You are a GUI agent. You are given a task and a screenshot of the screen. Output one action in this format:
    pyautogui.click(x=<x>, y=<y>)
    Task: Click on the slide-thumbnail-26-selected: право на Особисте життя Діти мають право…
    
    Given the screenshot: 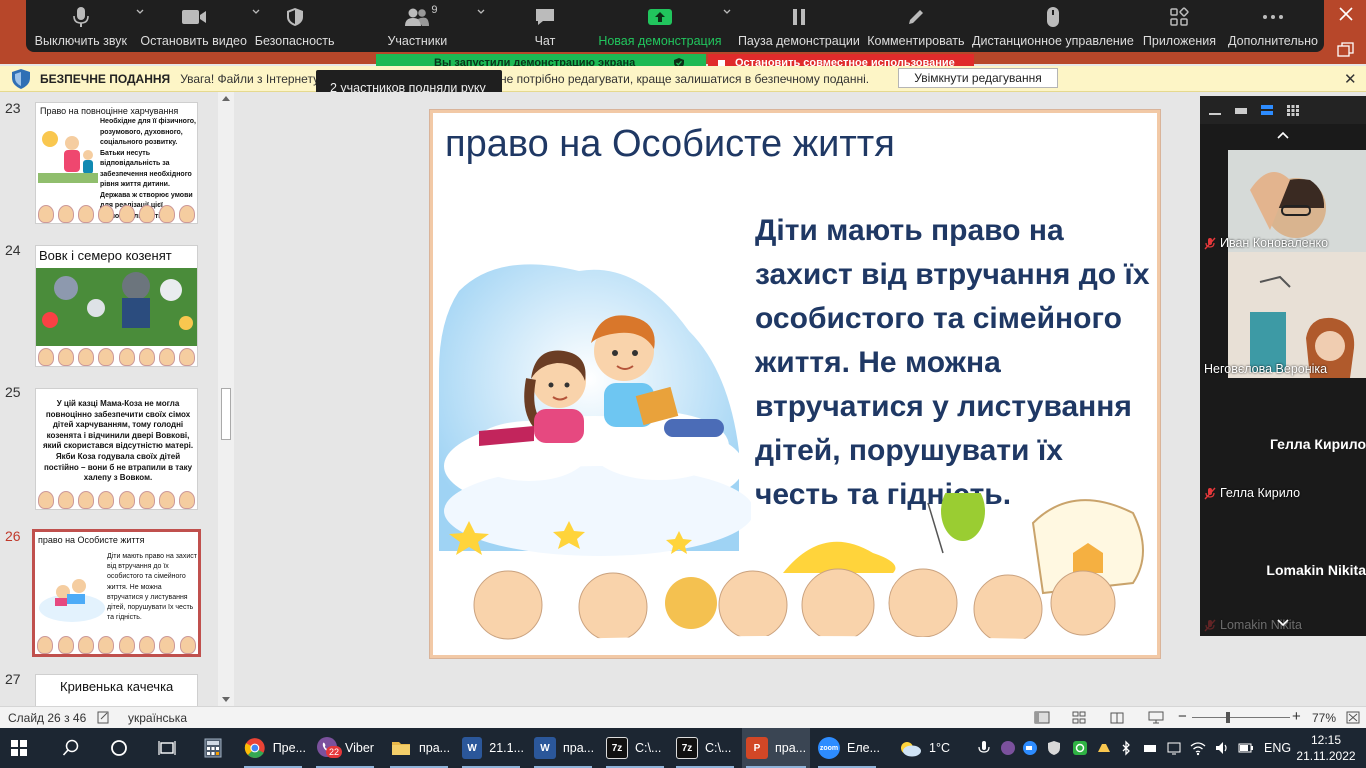 What is the action you would take?
    pyautogui.click(x=116, y=593)
    